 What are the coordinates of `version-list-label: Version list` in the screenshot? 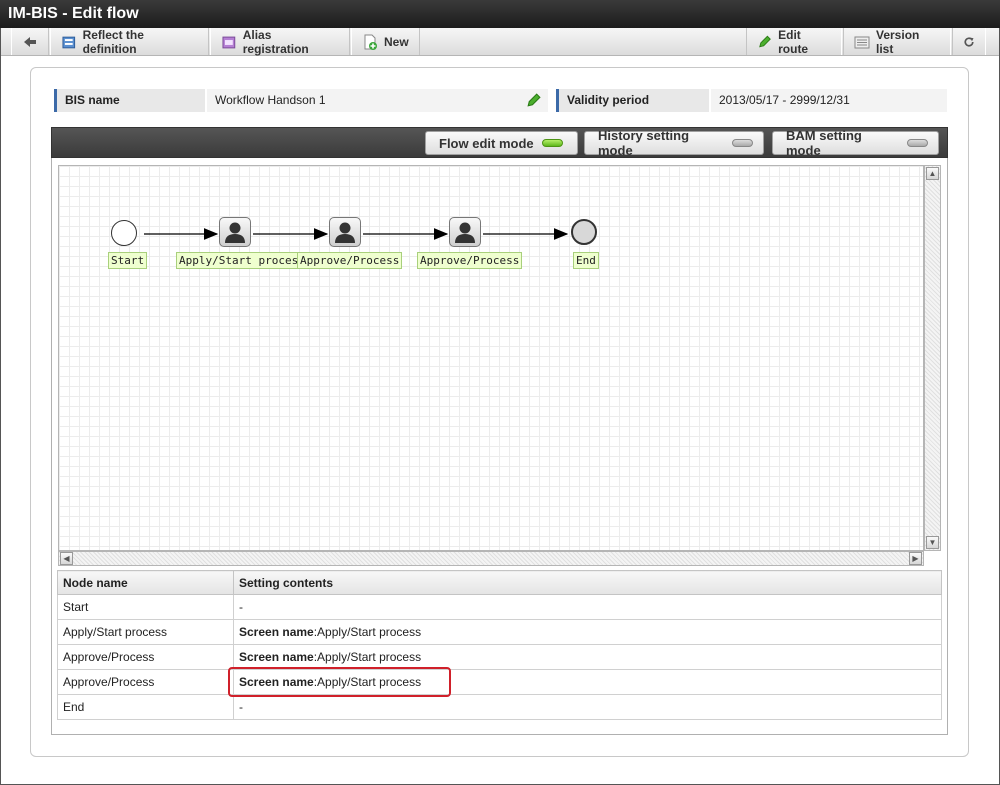 It's located at (898, 41).